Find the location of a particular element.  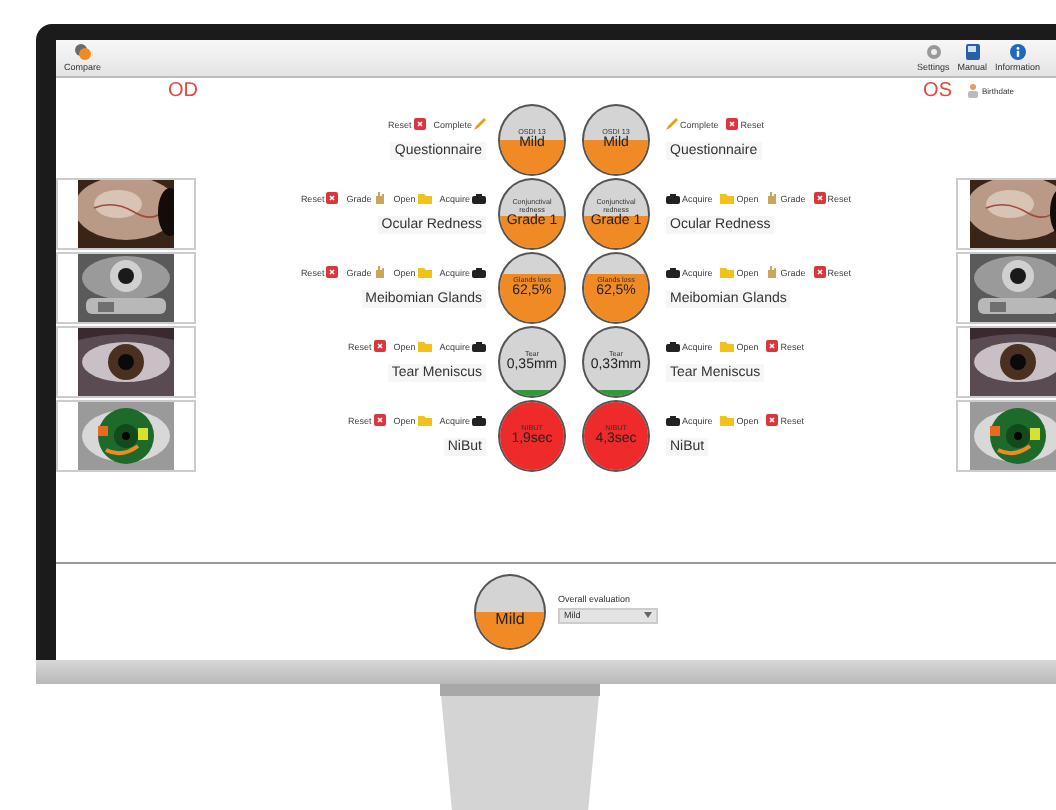

gauge-value: Mild is located at coordinates (510, 618).